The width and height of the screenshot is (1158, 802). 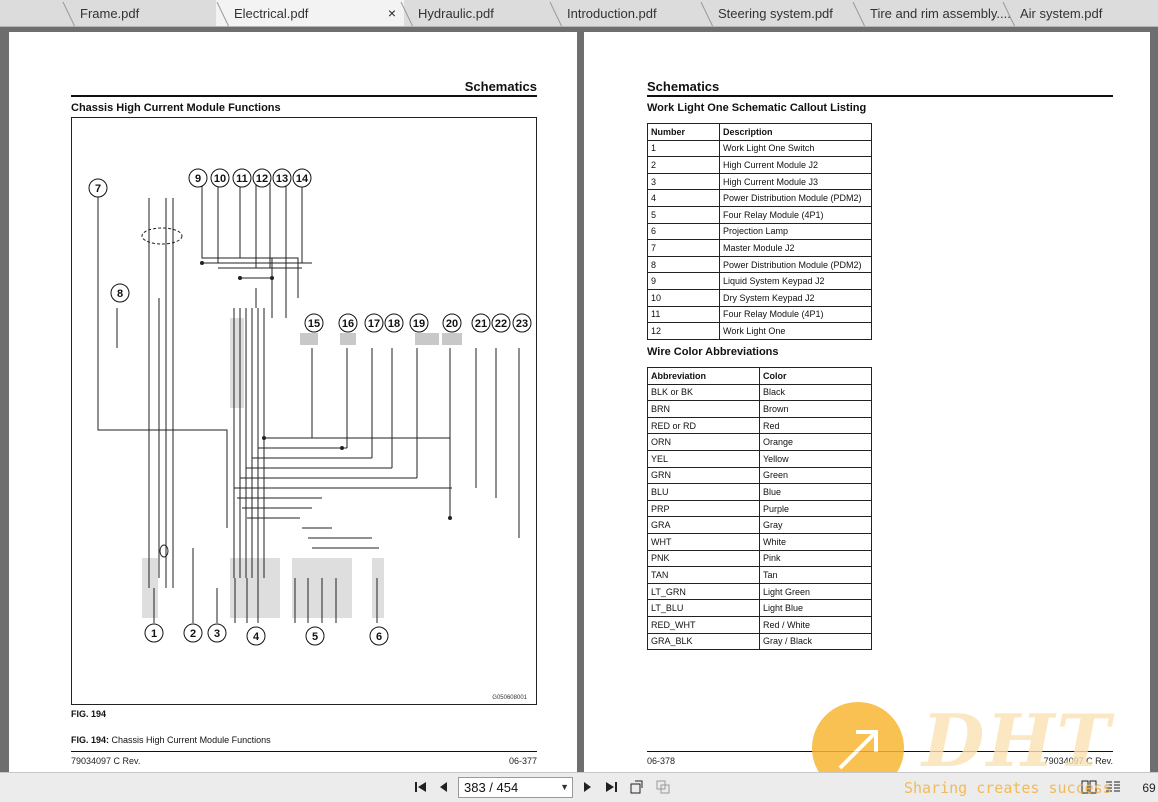 I want to click on callout-17: 17, so click(x=374, y=323).